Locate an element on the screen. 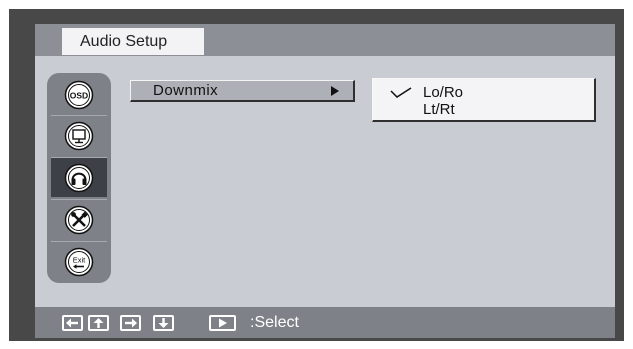 The height and width of the screenshot is (349, 633). sidebar-item-audio is located at coordinates (79, 177).